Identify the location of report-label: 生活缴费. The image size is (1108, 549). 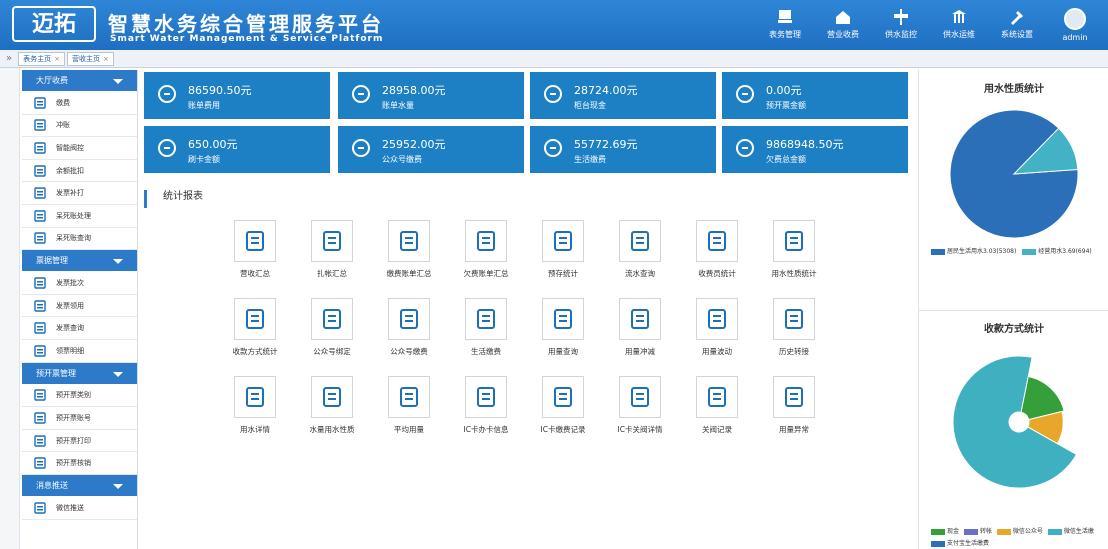
(486, 351).